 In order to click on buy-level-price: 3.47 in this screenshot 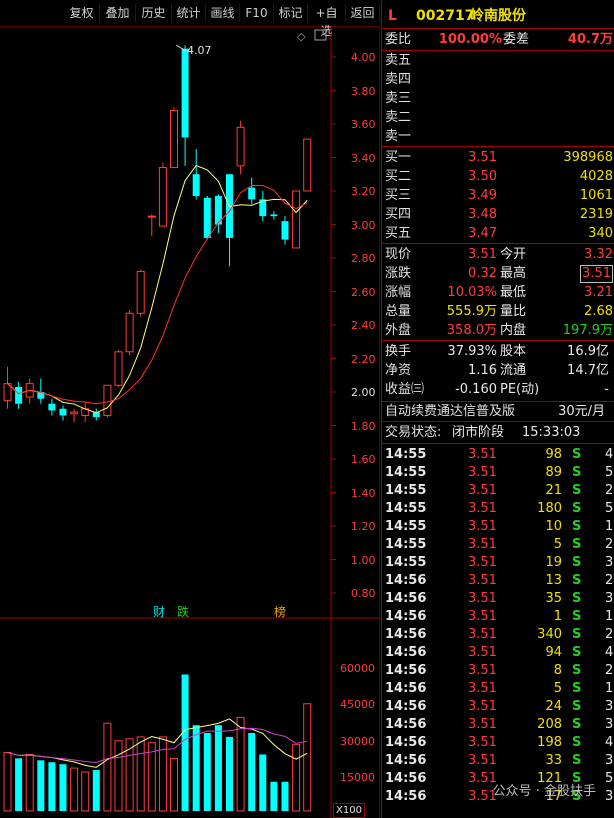, I will do `click(482, 233)`.